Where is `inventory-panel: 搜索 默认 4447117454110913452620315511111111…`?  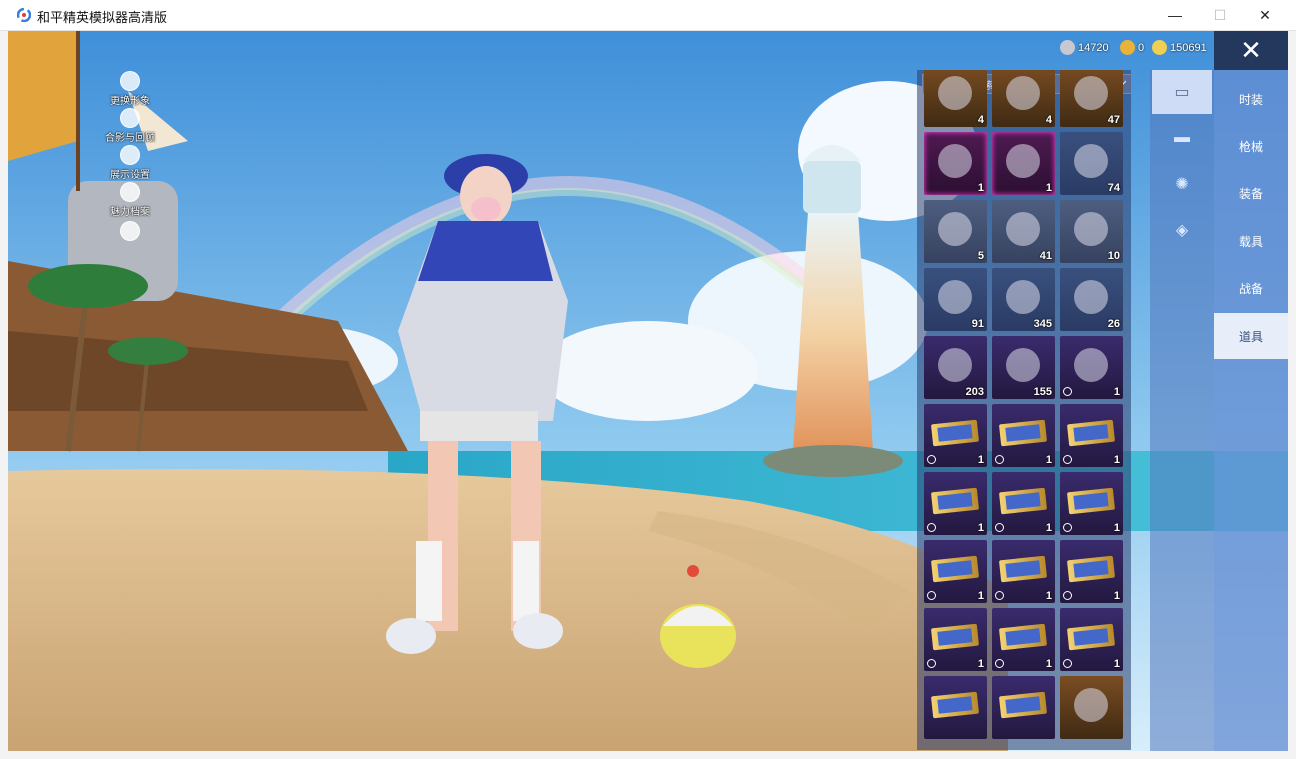 inventory-panel: 搜索 默认 4447117454110913452620315511111111… is located at coordinates (1024, 410).